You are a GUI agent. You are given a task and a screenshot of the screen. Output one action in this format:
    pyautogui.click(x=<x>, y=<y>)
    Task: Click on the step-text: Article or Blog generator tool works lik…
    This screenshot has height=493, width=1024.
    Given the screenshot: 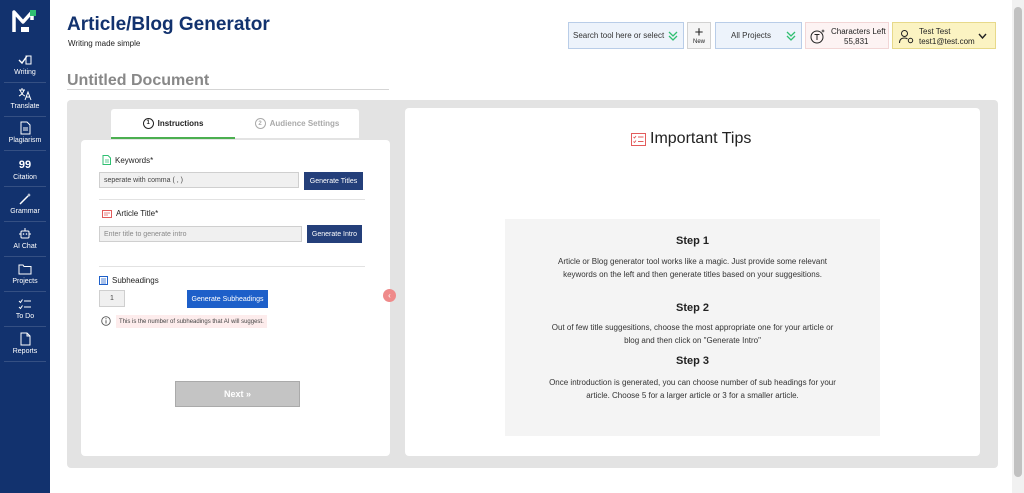 What is the action you would take?
    pyautogui.click(x=692, y=268)
    